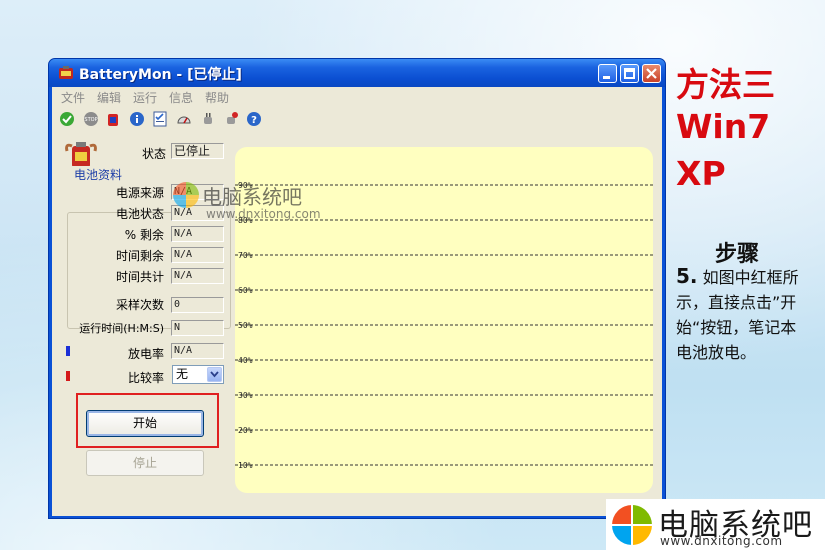 The height and width of the screenshot is (550, 825). I want to click on menu-edit: 编辑, so click(109, 97).